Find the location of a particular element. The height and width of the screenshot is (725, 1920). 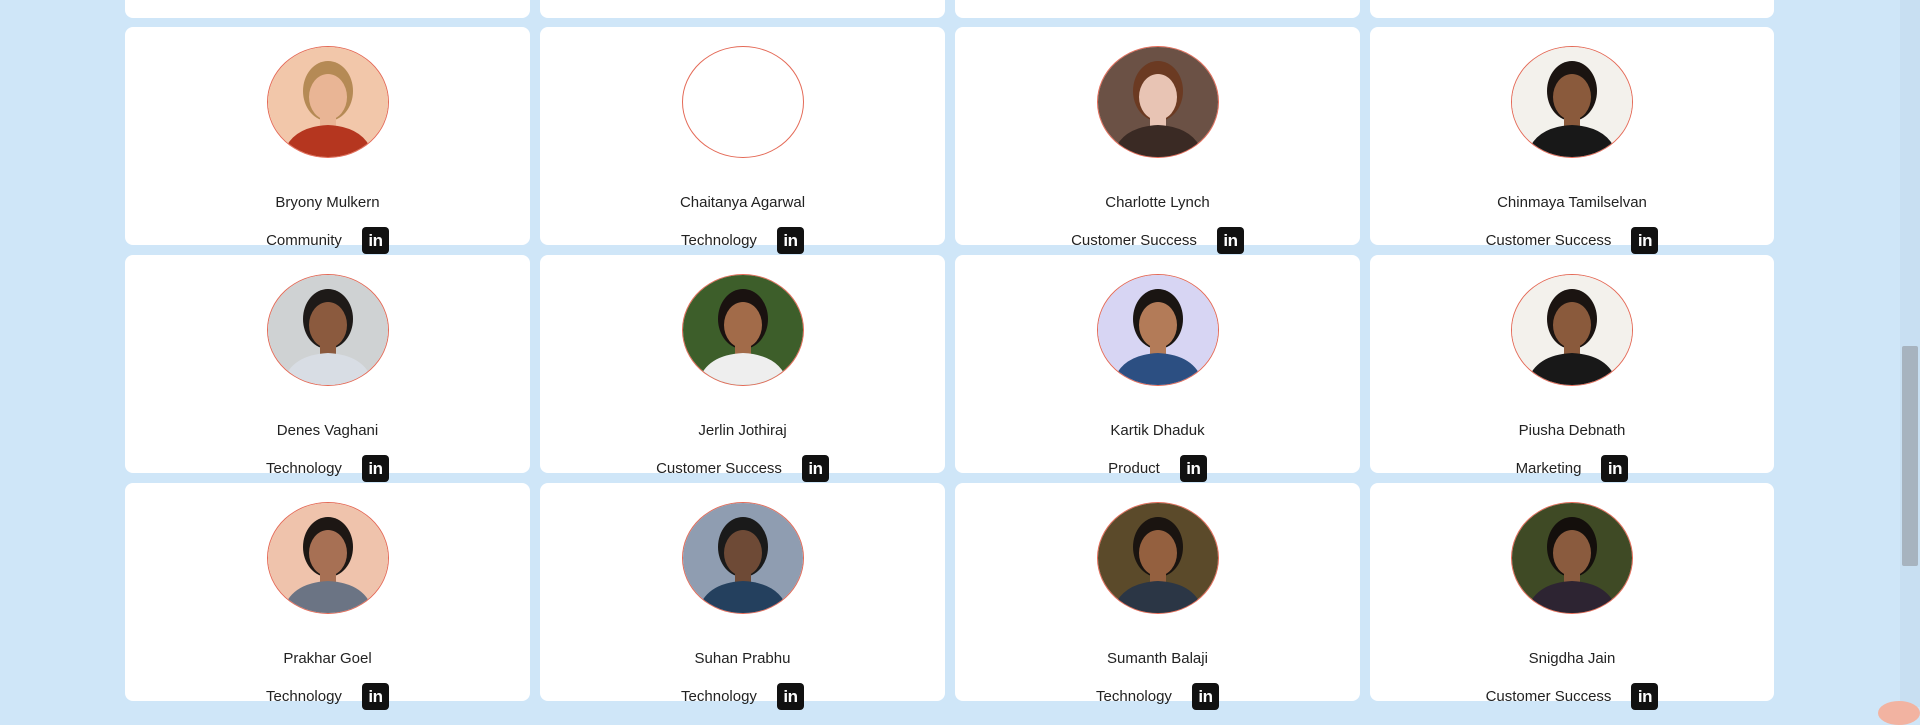

team-card: Piusha Debnath Marketing in is located at coordinates (1572, 368).